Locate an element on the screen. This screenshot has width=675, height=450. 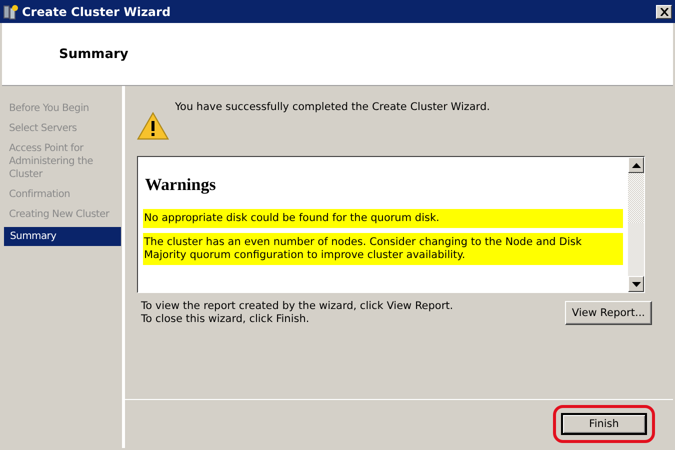
scrollbar is located at coordinates (636, 224).